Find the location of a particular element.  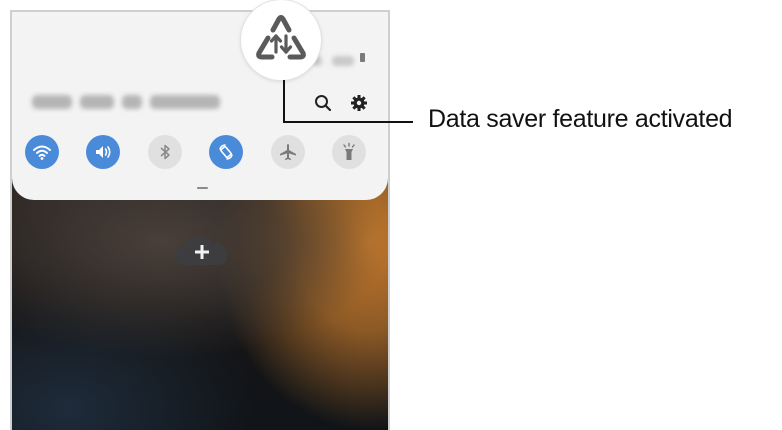

auto-rotate-toggle is located at coordinates (226, 152).